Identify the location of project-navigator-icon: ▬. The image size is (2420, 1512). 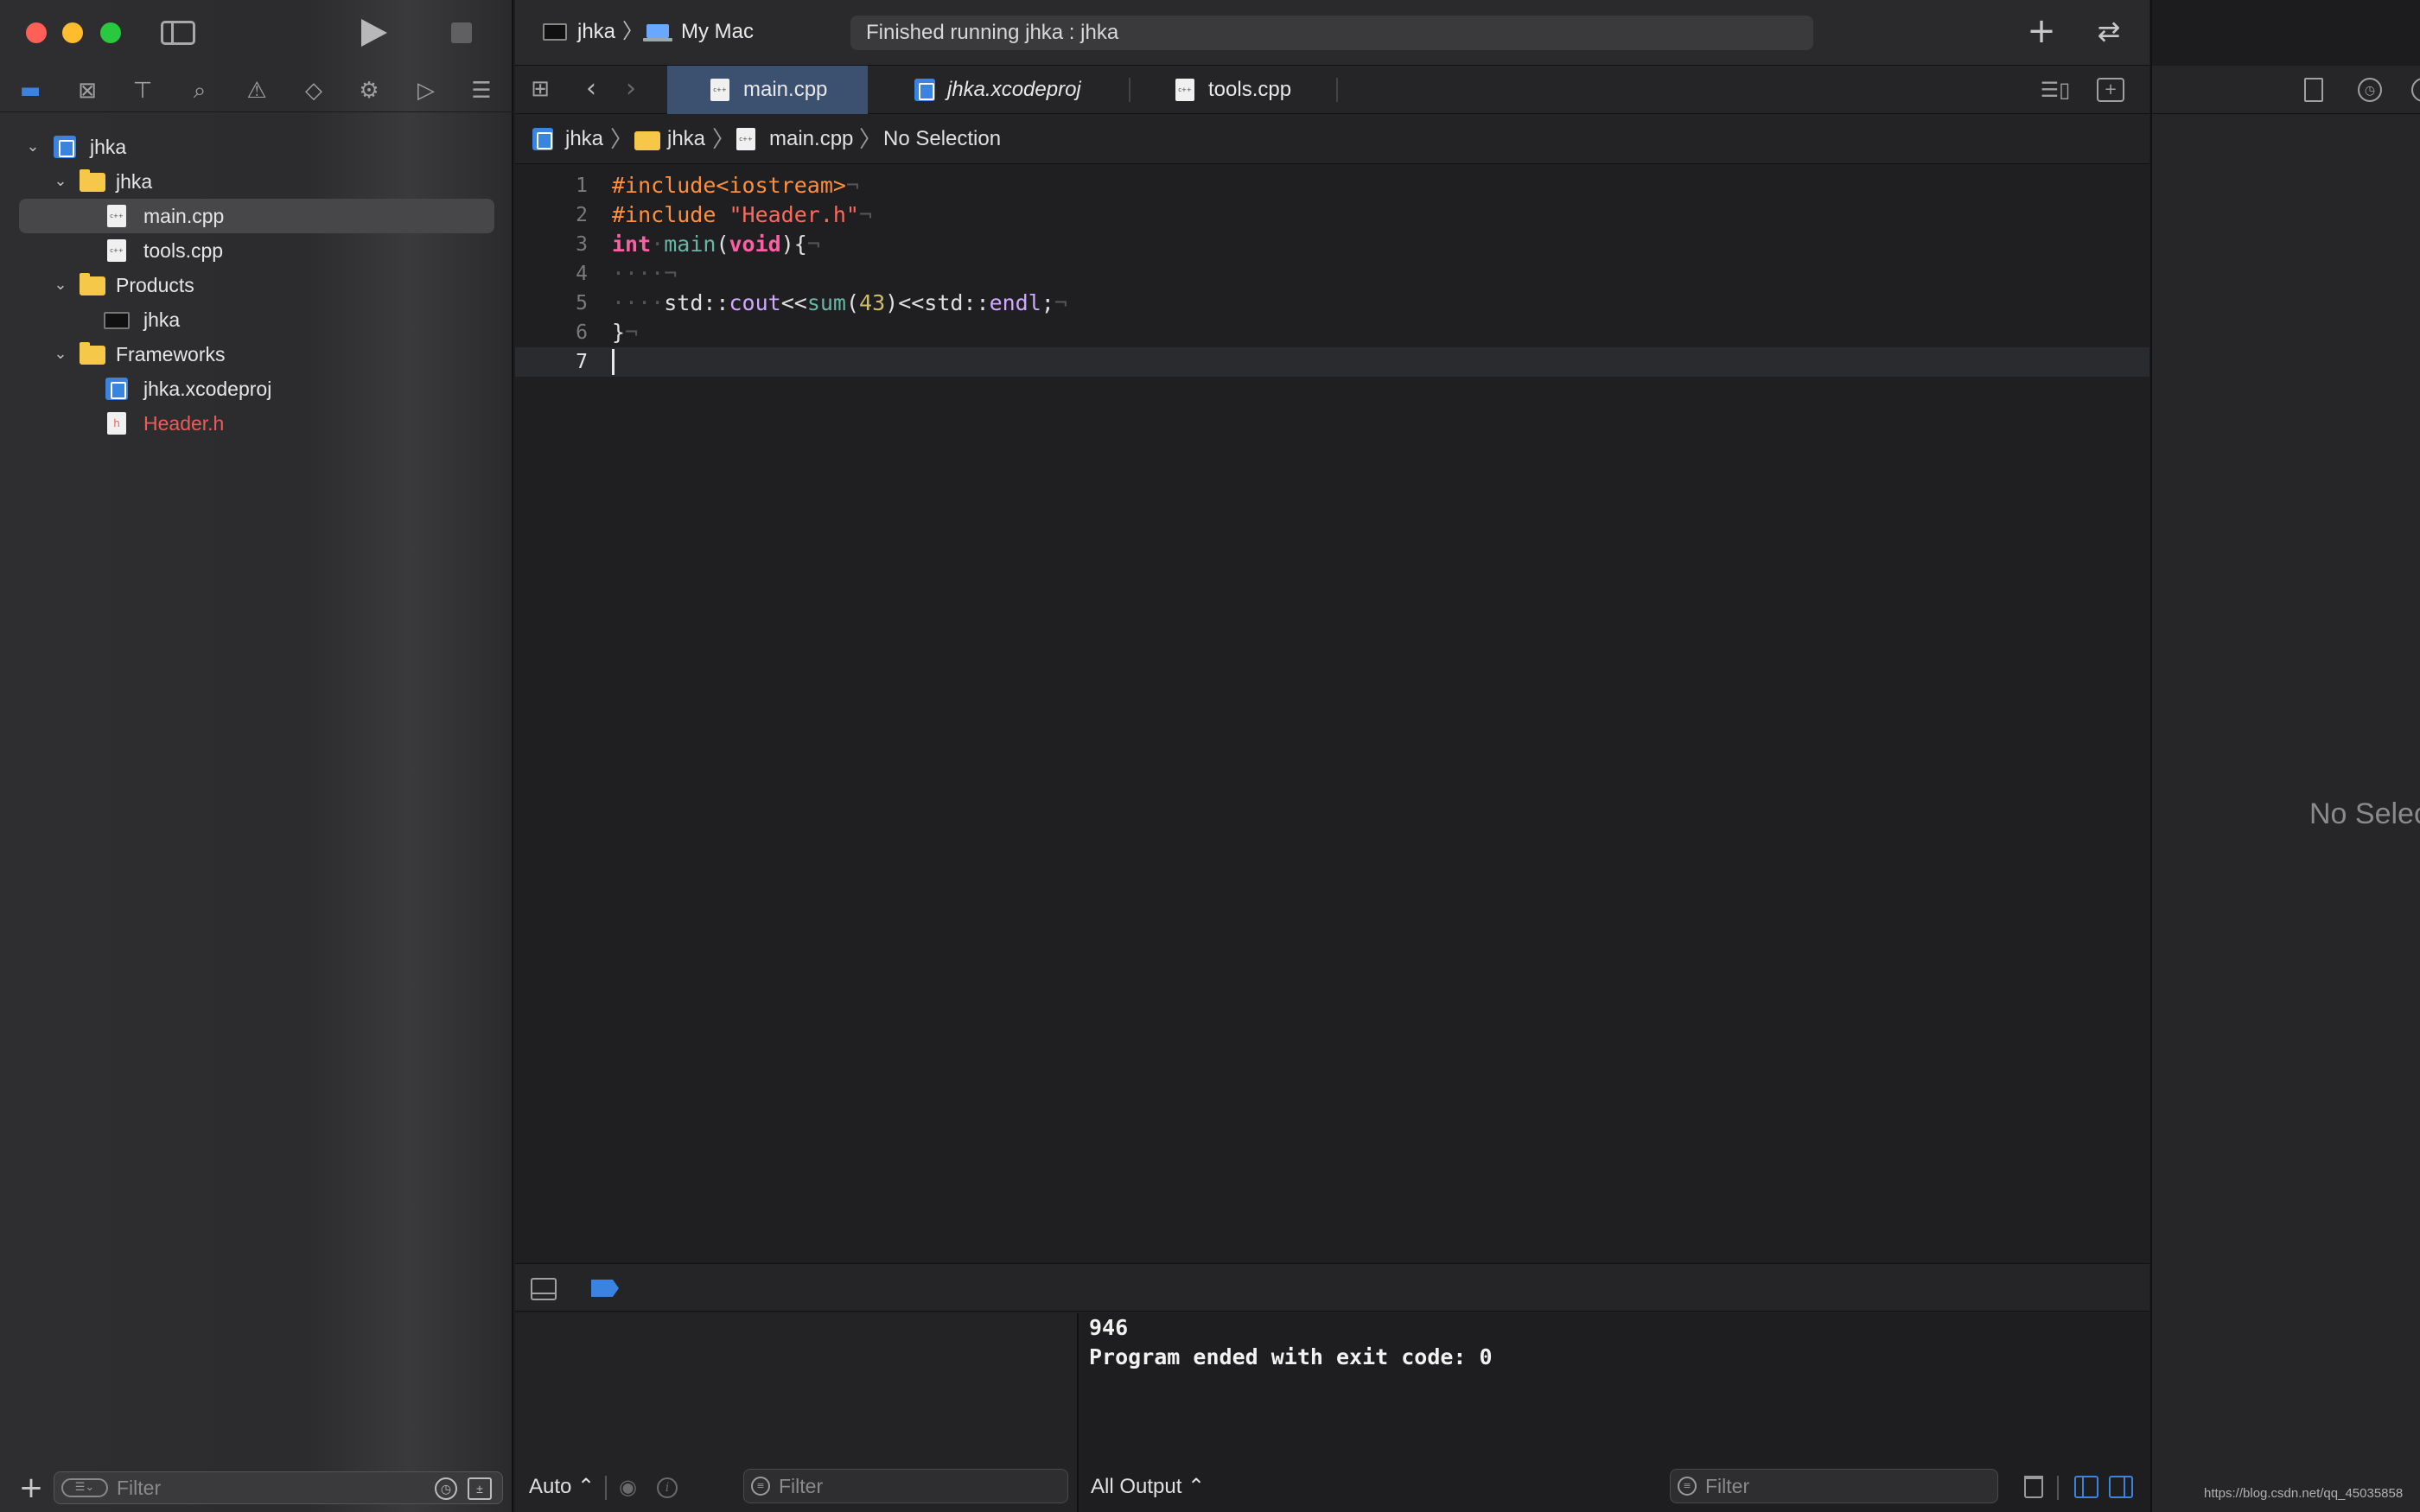
(30, 91).